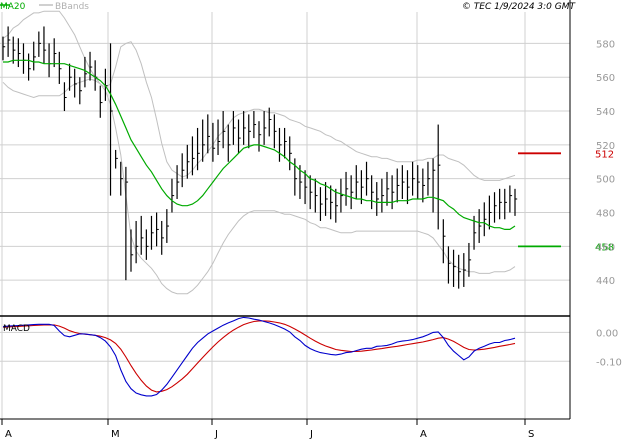  What do you see at coordinates (566, 201) in the screenshot?
I see `price-levels: 512458` at bounding box center [566, 201].